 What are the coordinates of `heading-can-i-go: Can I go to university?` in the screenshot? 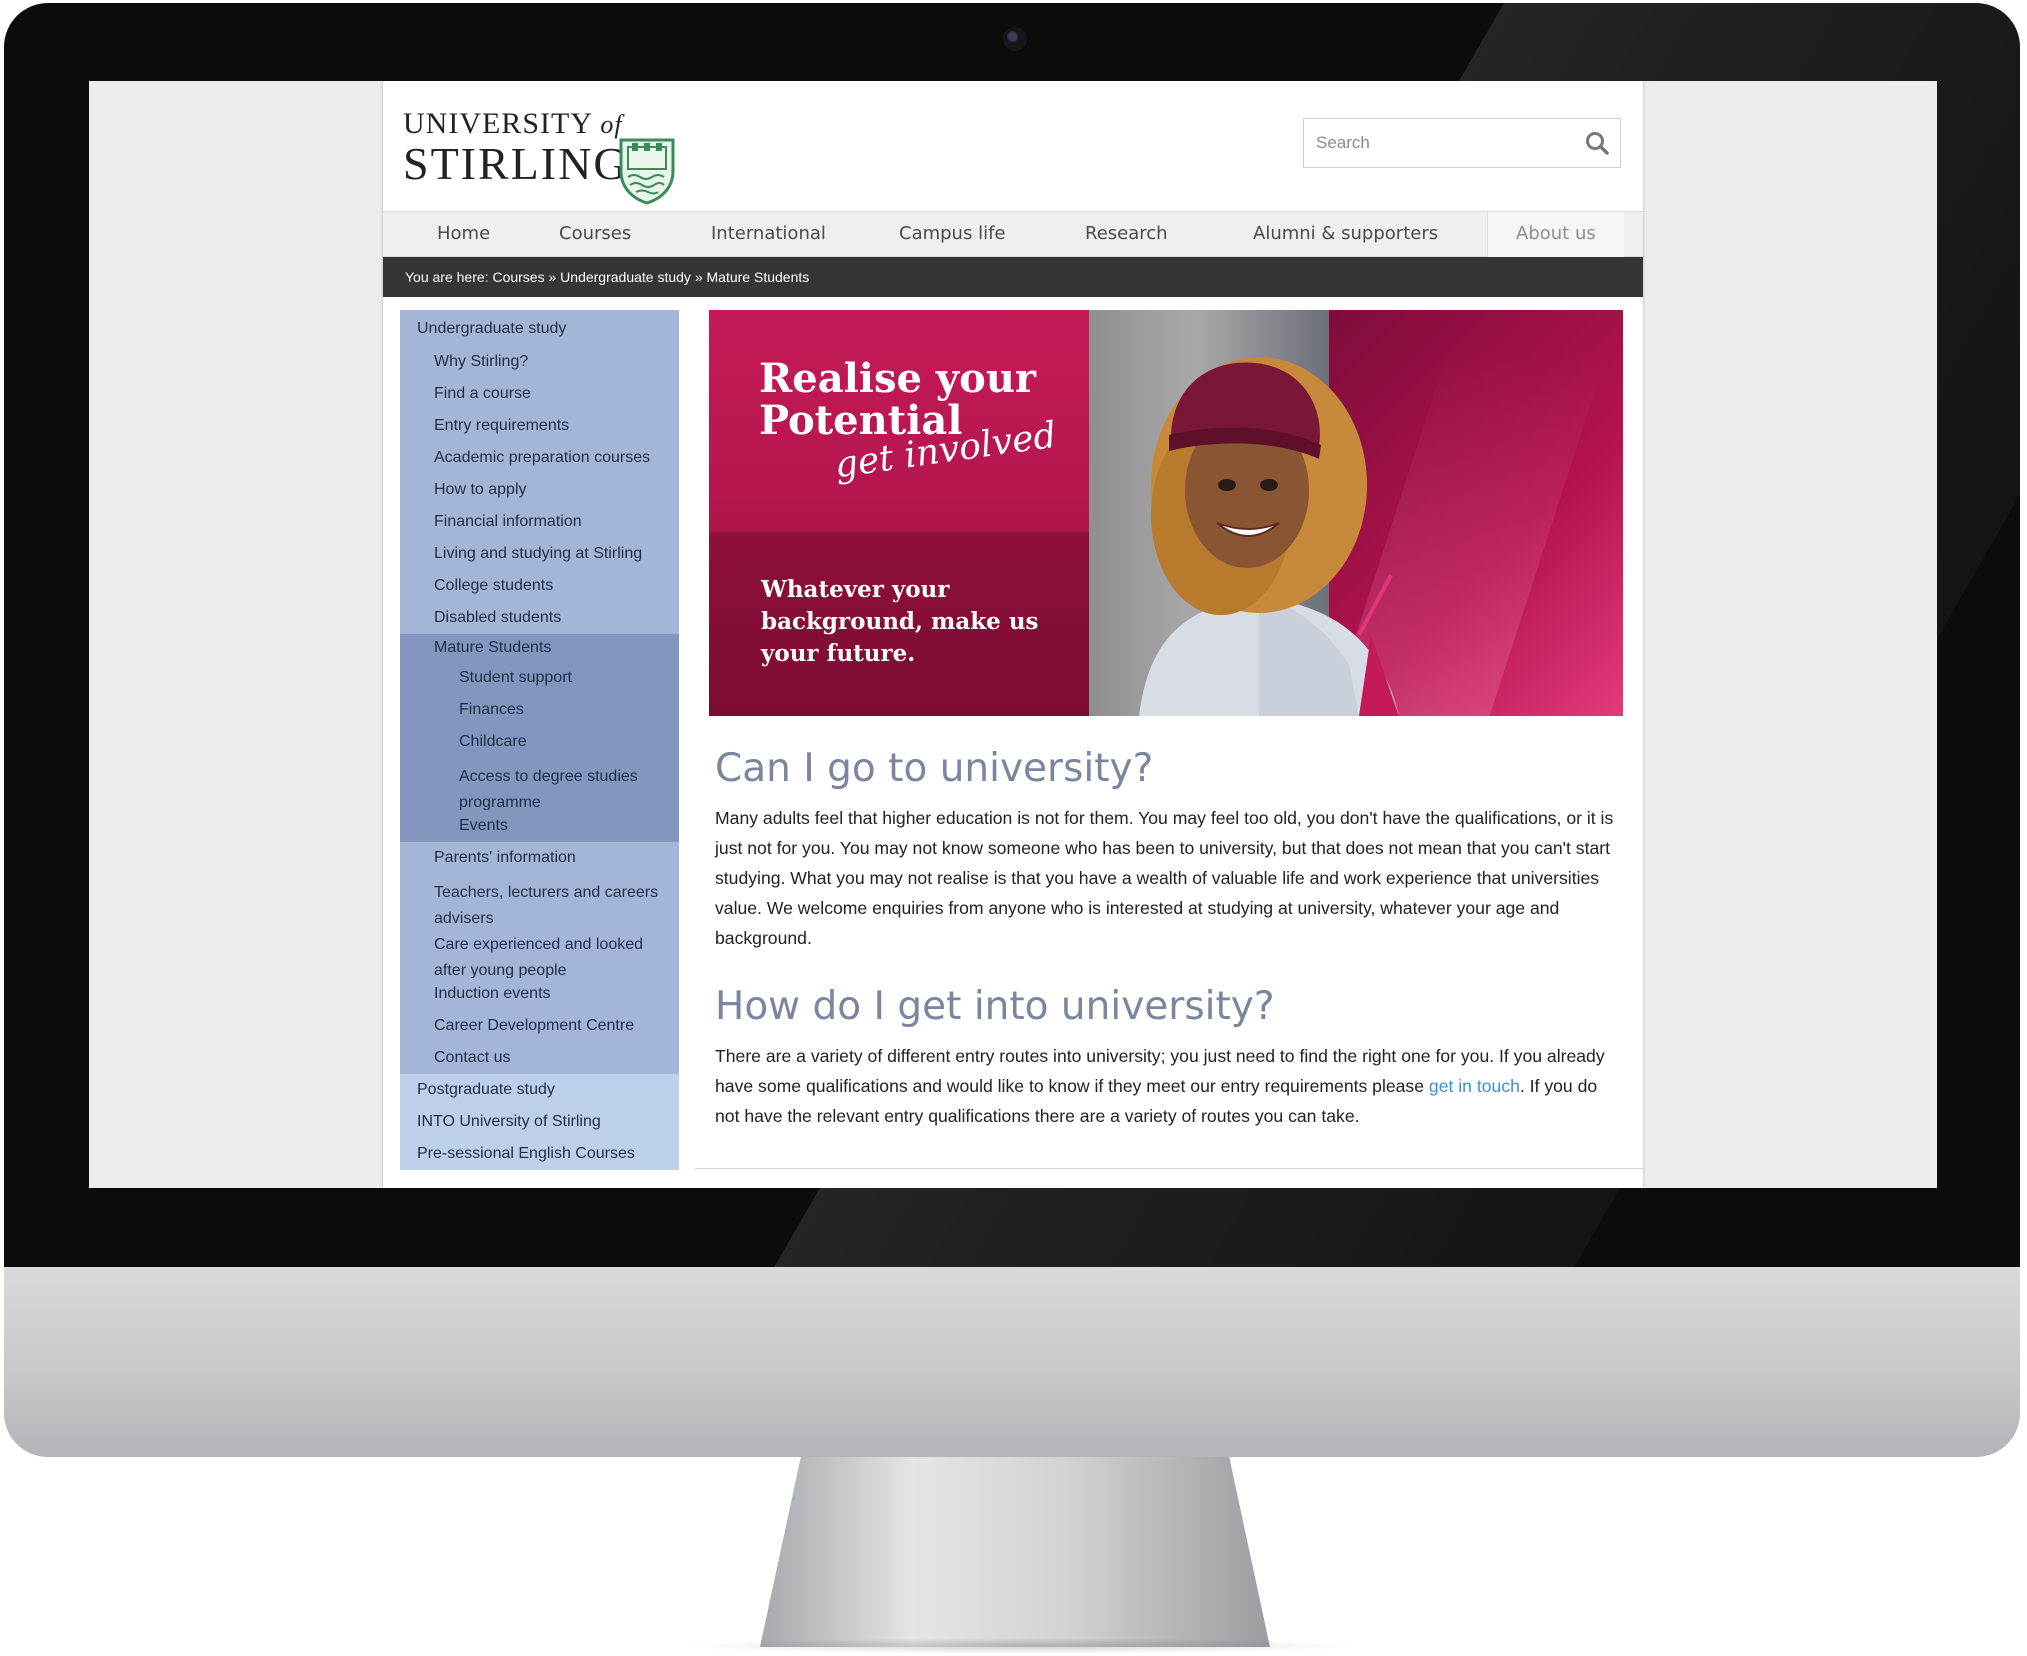 It's located at (934, 768).